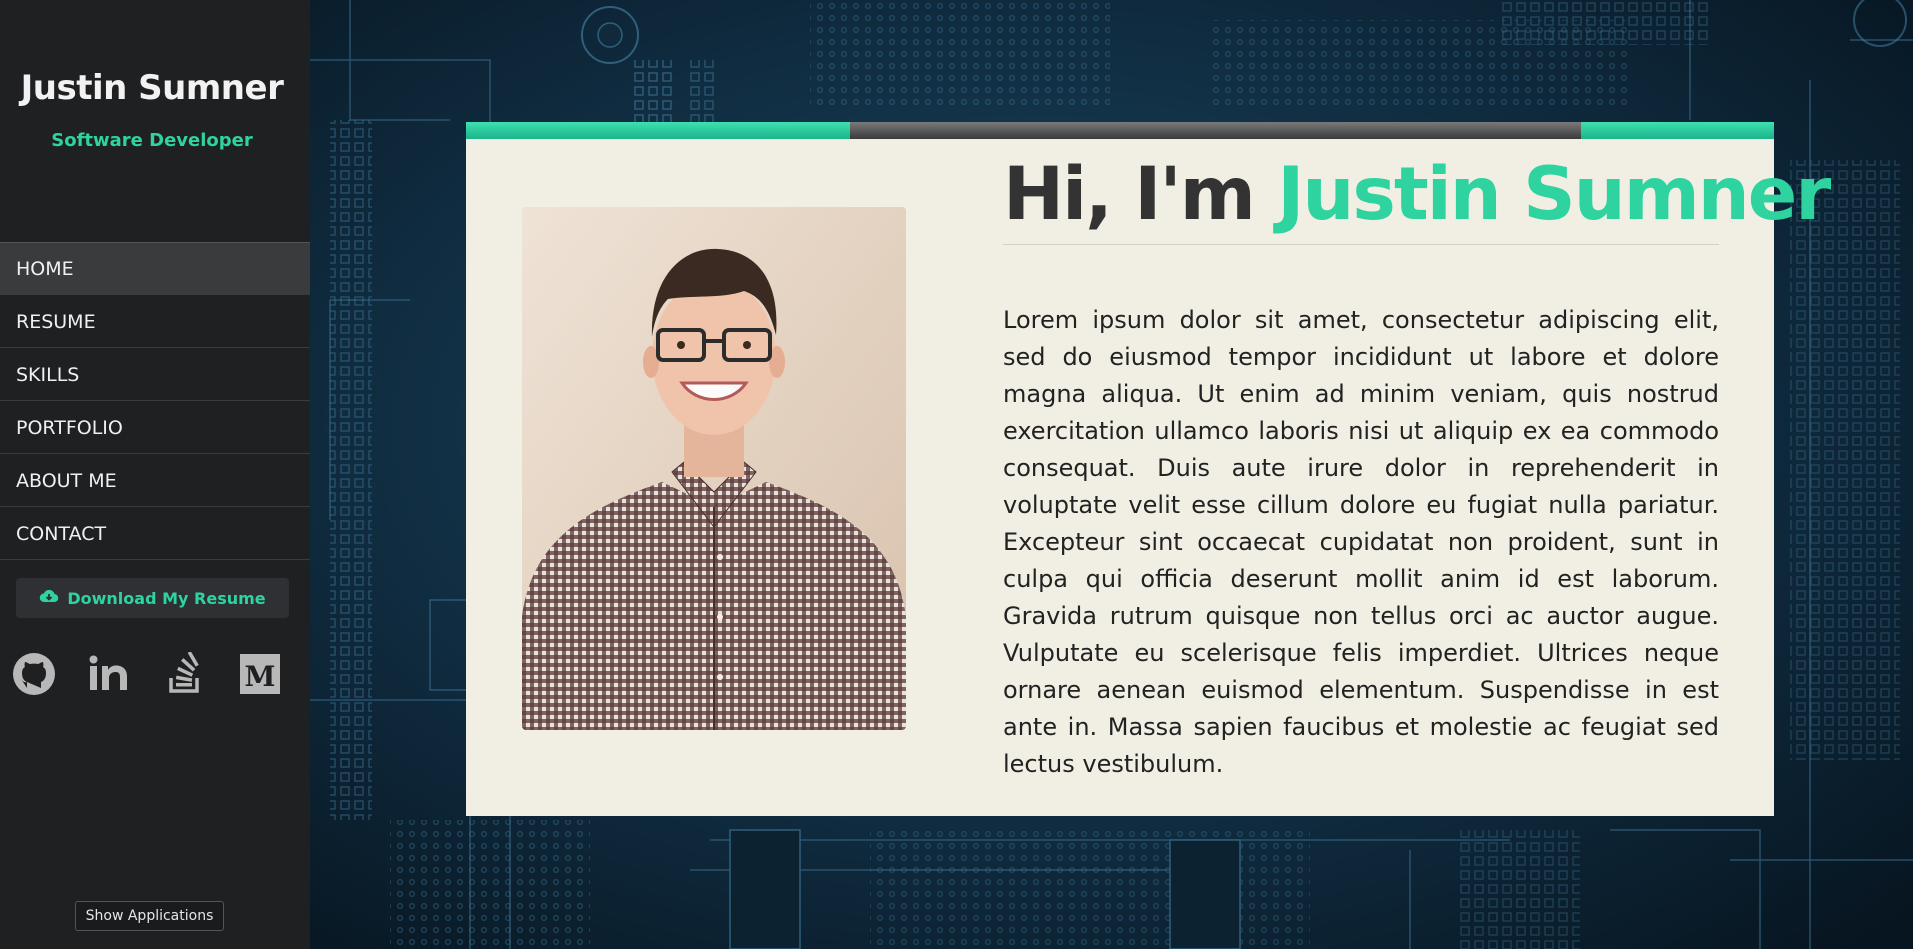 Image resolution: width=1913 pixels, height=949 pixels. Describe the element at coordinates (147, 674) in the screenshot. I see `social-links: M` at that location.